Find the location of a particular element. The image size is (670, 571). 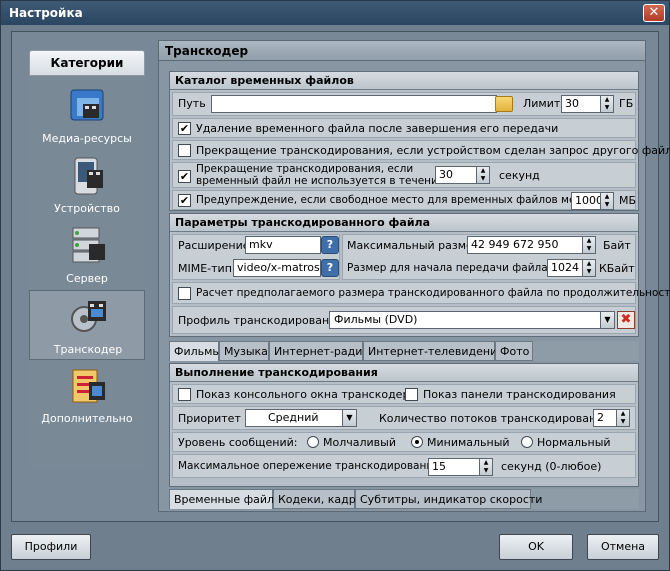

stop-unused-unit: секунд is located at coordinates (519, 175).